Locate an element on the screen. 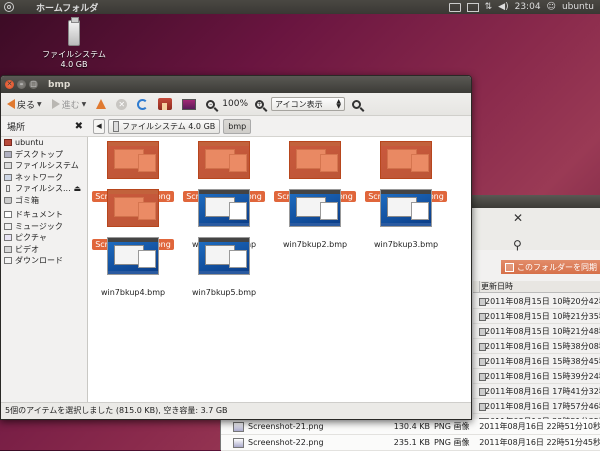 The width and height of the screenshot is (600, 451). sidebar-item: ubuntu is located at coordinates (44, 143).